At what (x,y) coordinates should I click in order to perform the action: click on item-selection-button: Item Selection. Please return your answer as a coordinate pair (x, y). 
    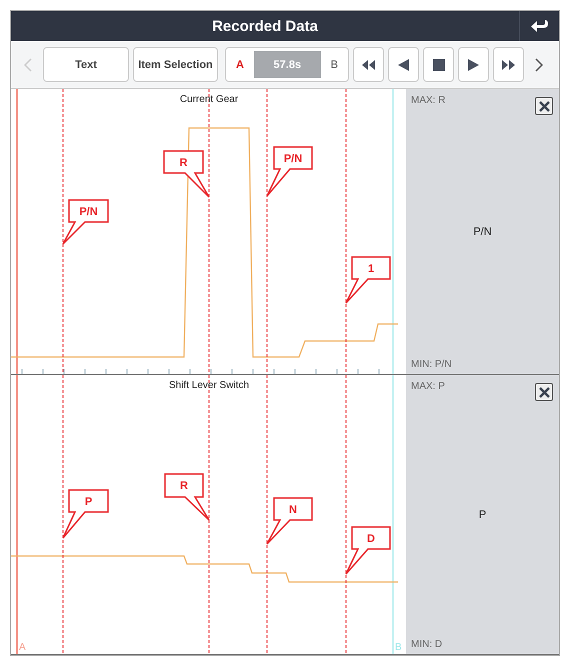
    Looking at the image, I should click on (175, 64).